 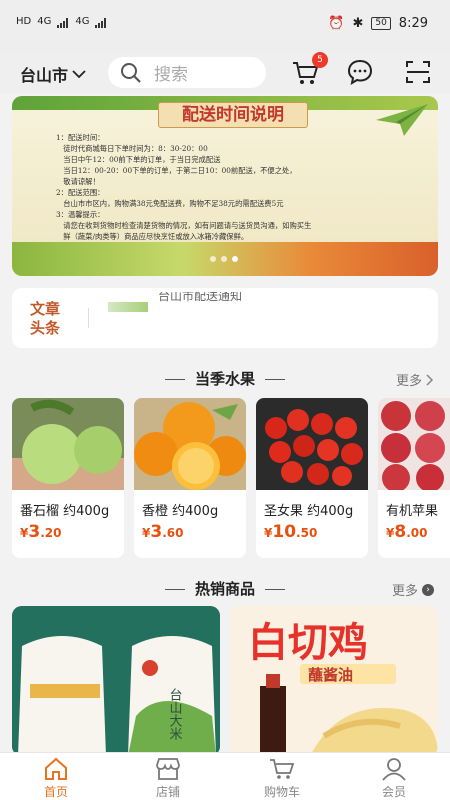 I want to click on tab-cart: 购物车, so click(x=282, y=778).